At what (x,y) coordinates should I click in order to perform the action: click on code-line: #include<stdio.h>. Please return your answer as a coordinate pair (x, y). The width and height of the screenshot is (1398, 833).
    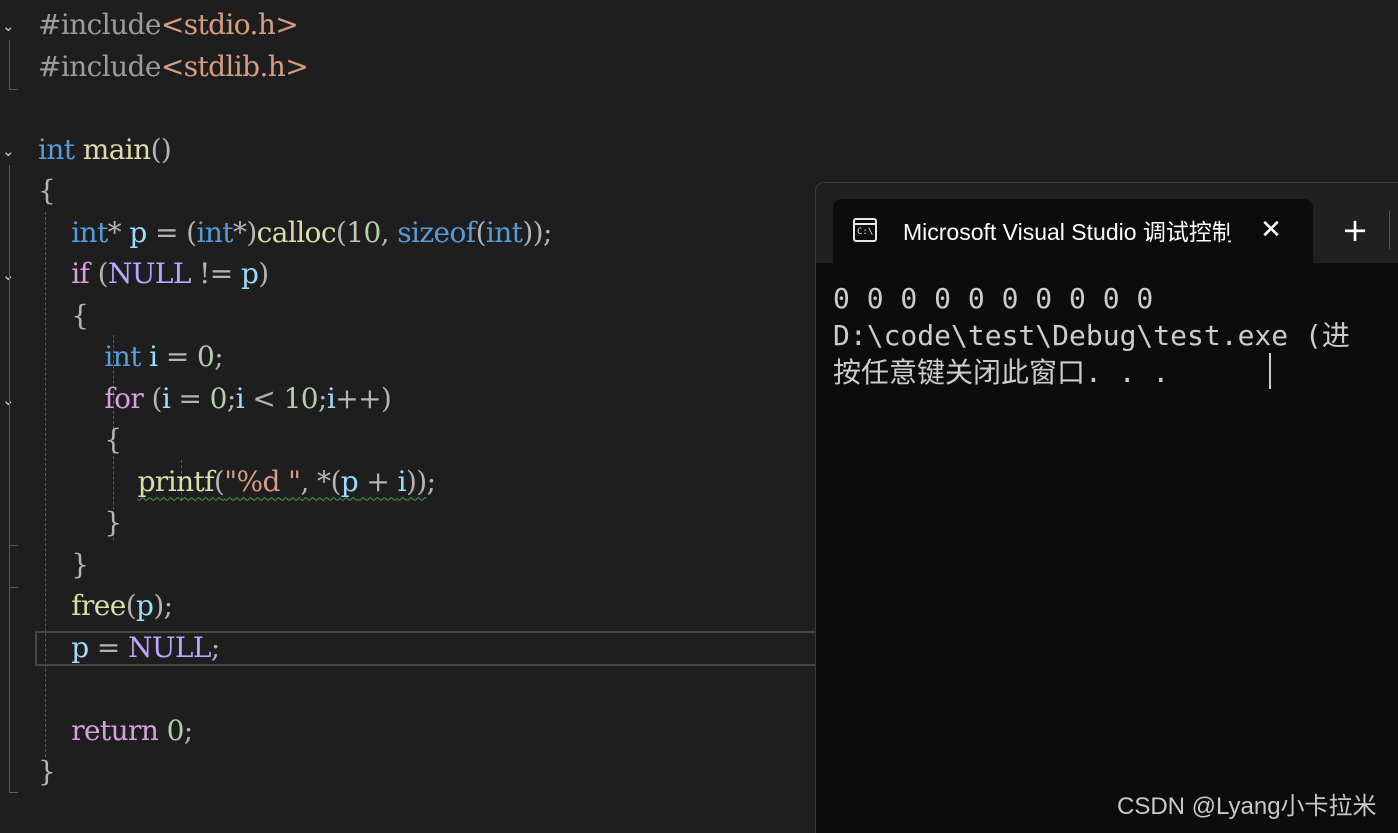
    Looking at the image, I should click on (168, 25).